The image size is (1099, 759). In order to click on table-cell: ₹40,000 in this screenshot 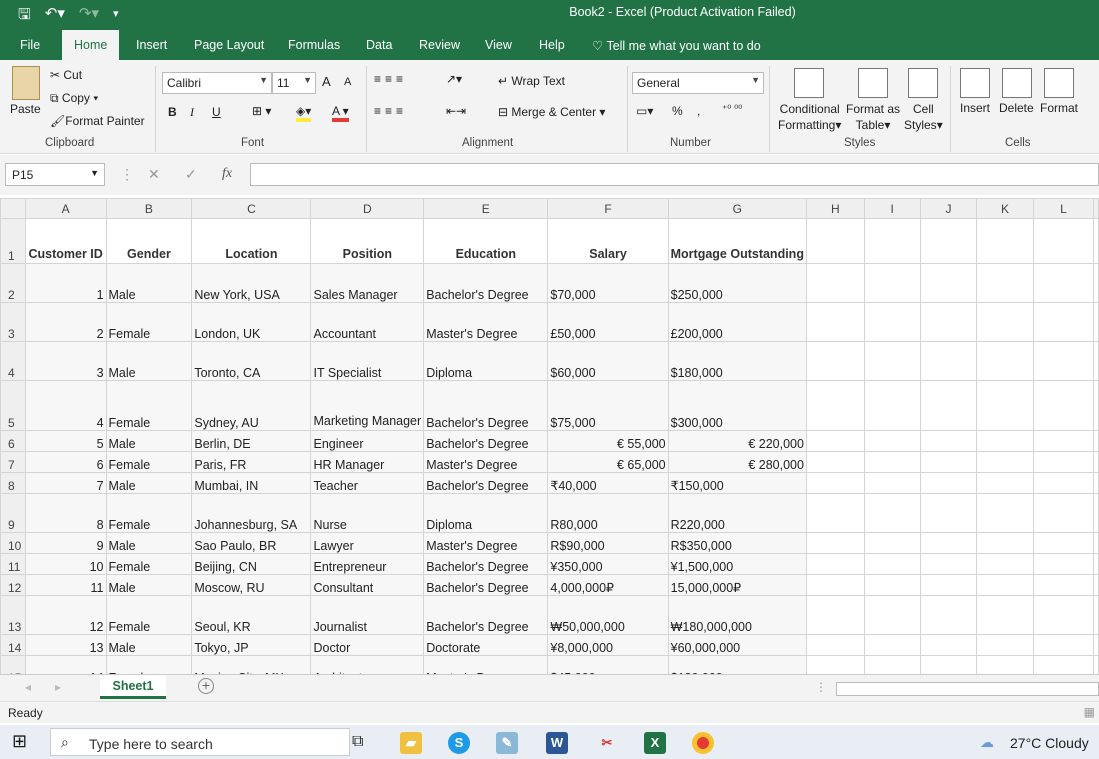, I will do `click(608, 483)`.